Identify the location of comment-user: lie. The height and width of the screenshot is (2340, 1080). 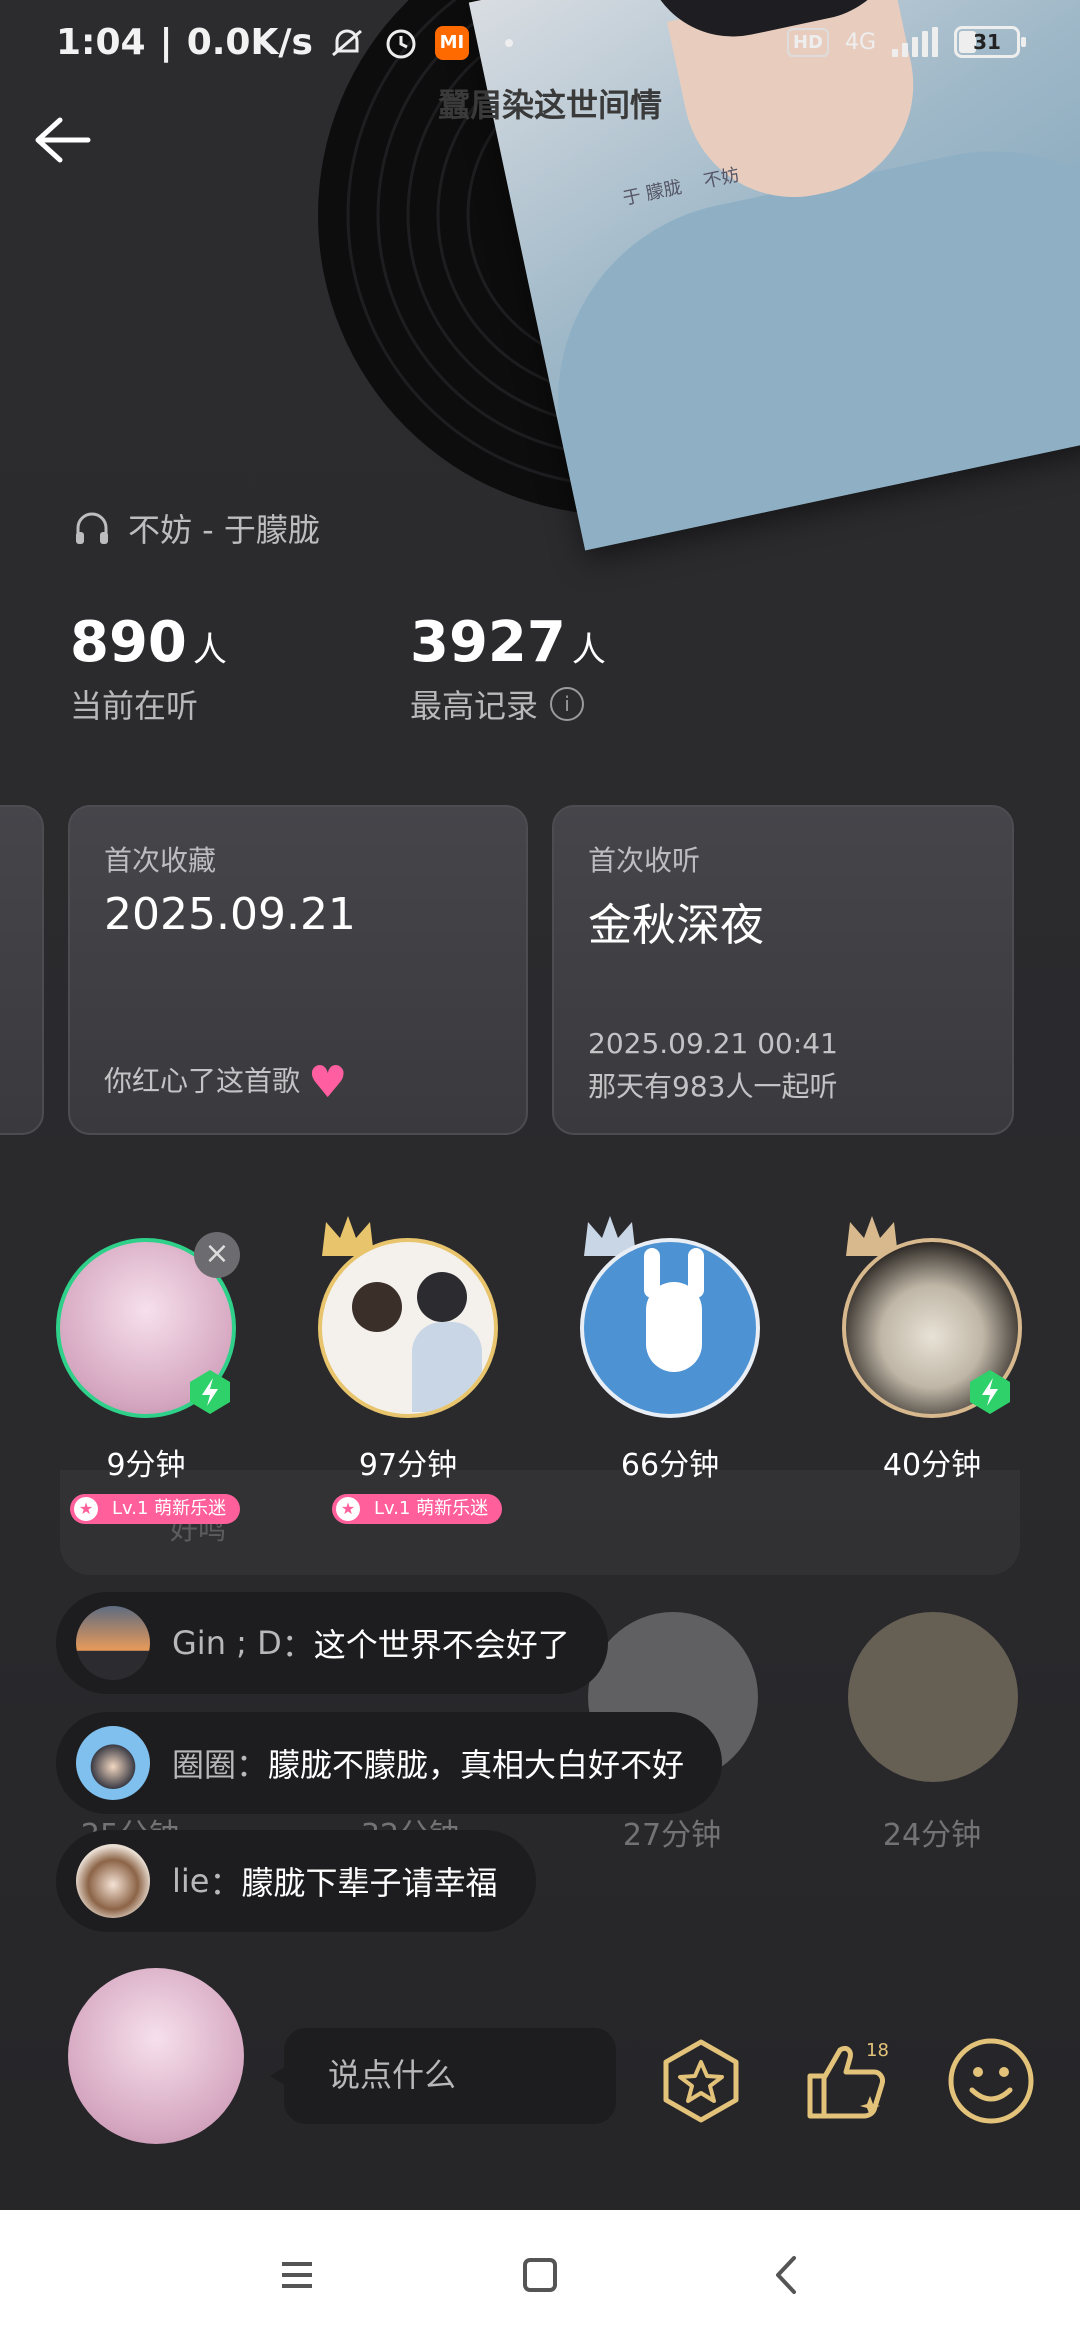
(191, 1881).